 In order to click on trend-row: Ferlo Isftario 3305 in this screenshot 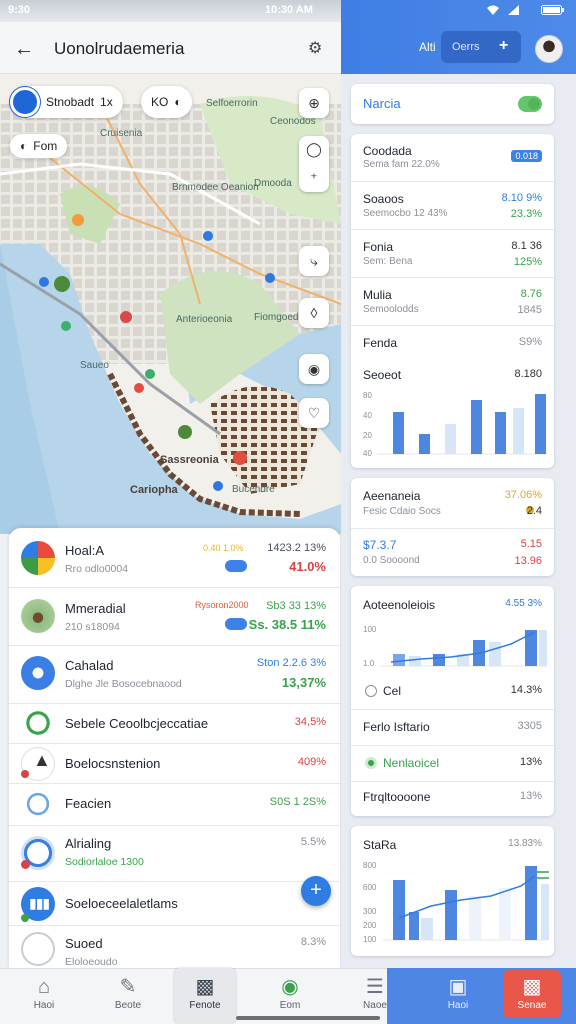, I will do `click(452, 728)`.